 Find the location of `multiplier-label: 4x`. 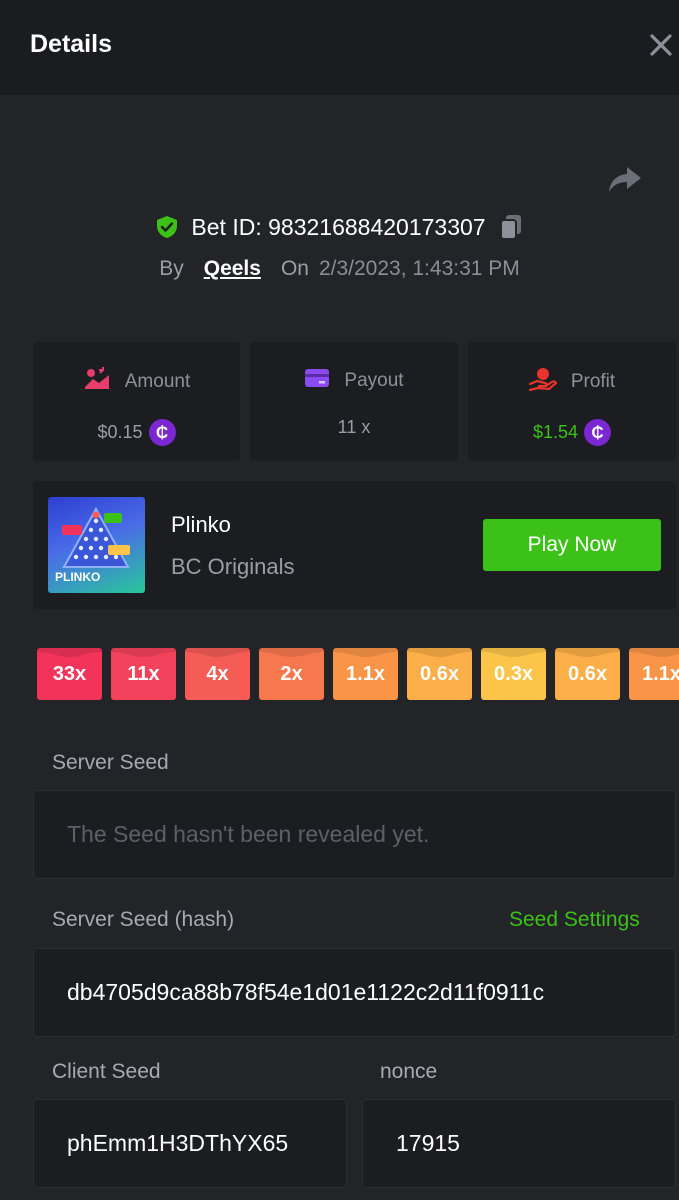

multiplier-label: 4x is located at coordinates (217, 673).